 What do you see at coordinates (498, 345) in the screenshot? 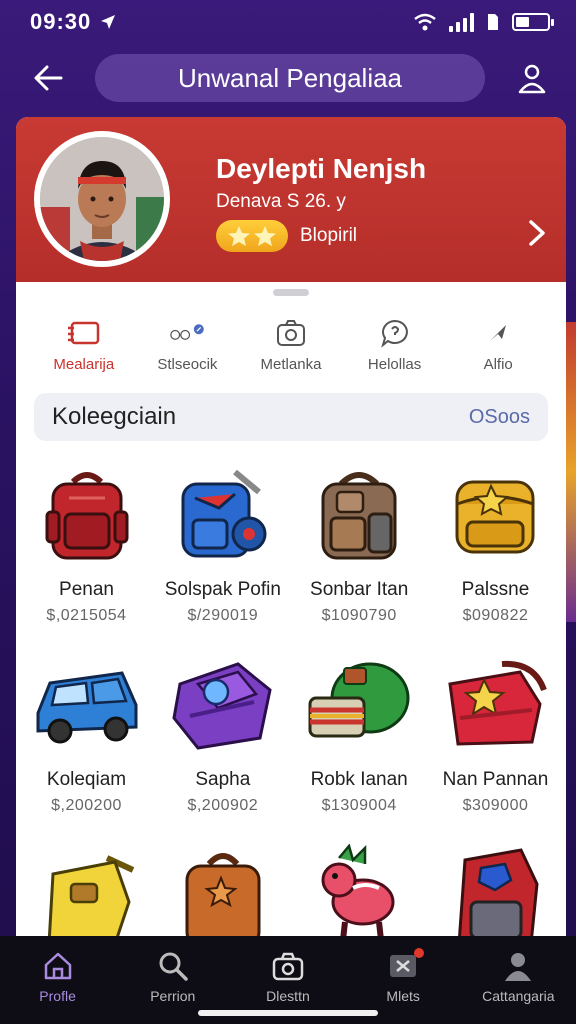
I see `tab-alfio: Alfio` at bounding box center [498, 345].